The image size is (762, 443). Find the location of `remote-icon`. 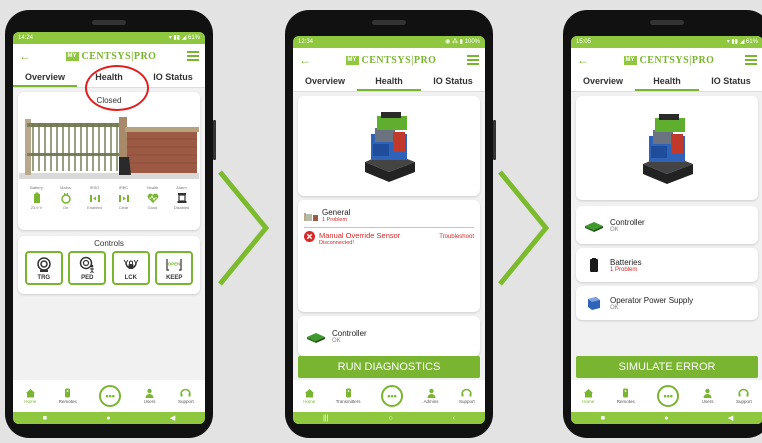

remote-icon is located at coordinates (626, 393).